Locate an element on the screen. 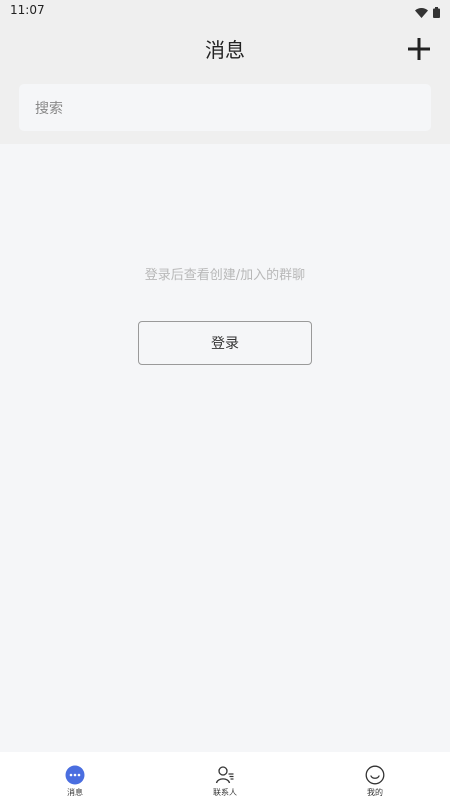 The width and height of the screenshot is (450, 800). nav-item-messages: 消息 is located at coordinates (75, 776).